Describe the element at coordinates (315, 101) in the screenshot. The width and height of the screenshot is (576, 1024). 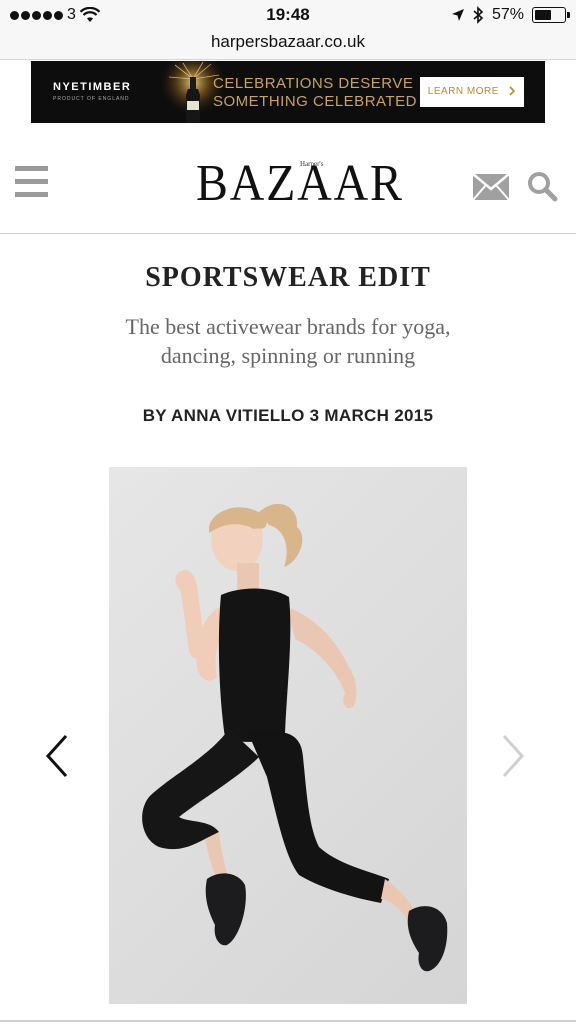
I see `ad-headline-line2: SOMETHING CELEBRATED` at that location.